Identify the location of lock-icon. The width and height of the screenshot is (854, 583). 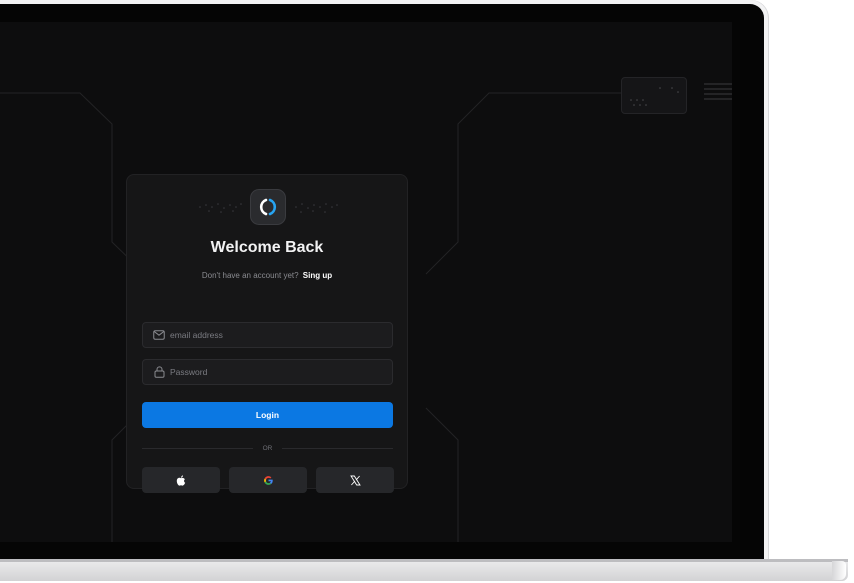
(159, 372).